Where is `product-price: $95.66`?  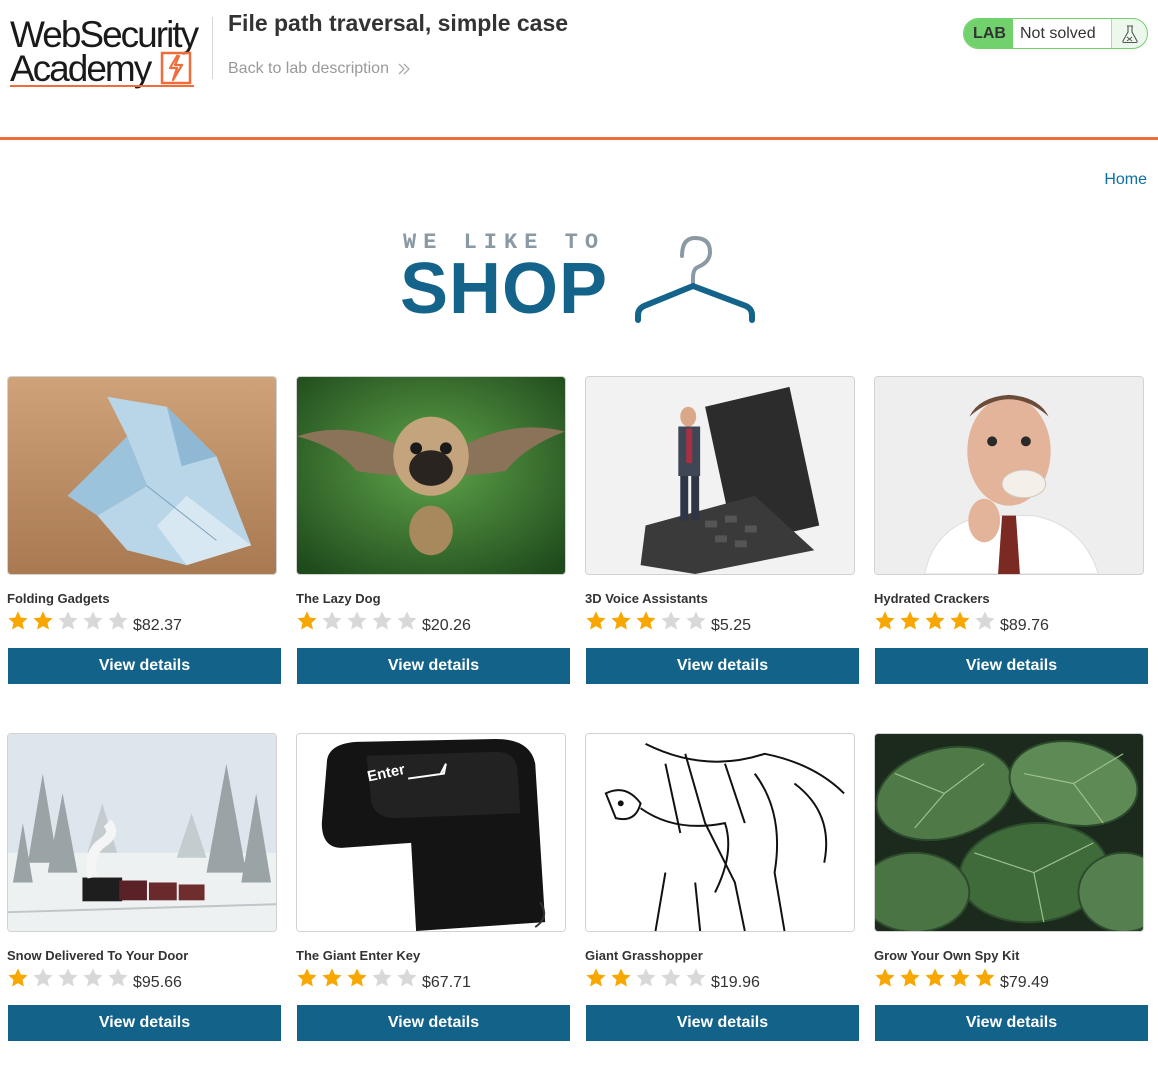 product-price: $95.66 is located at coordinates (157, 982).